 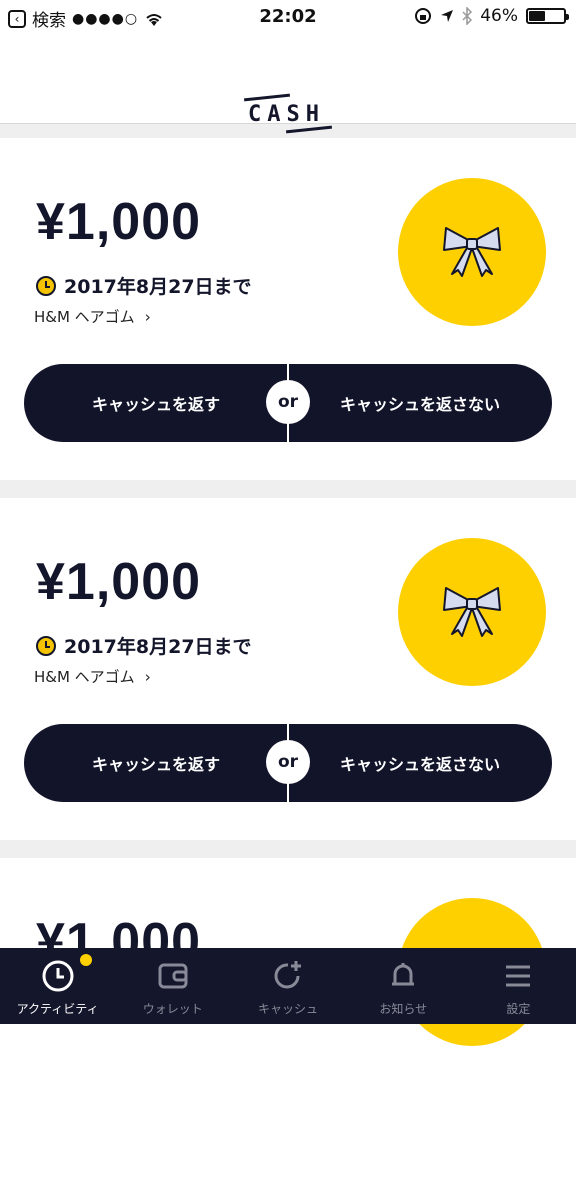 I want to click on tab-wallet: ウォレット, so click(x=172, y=986).